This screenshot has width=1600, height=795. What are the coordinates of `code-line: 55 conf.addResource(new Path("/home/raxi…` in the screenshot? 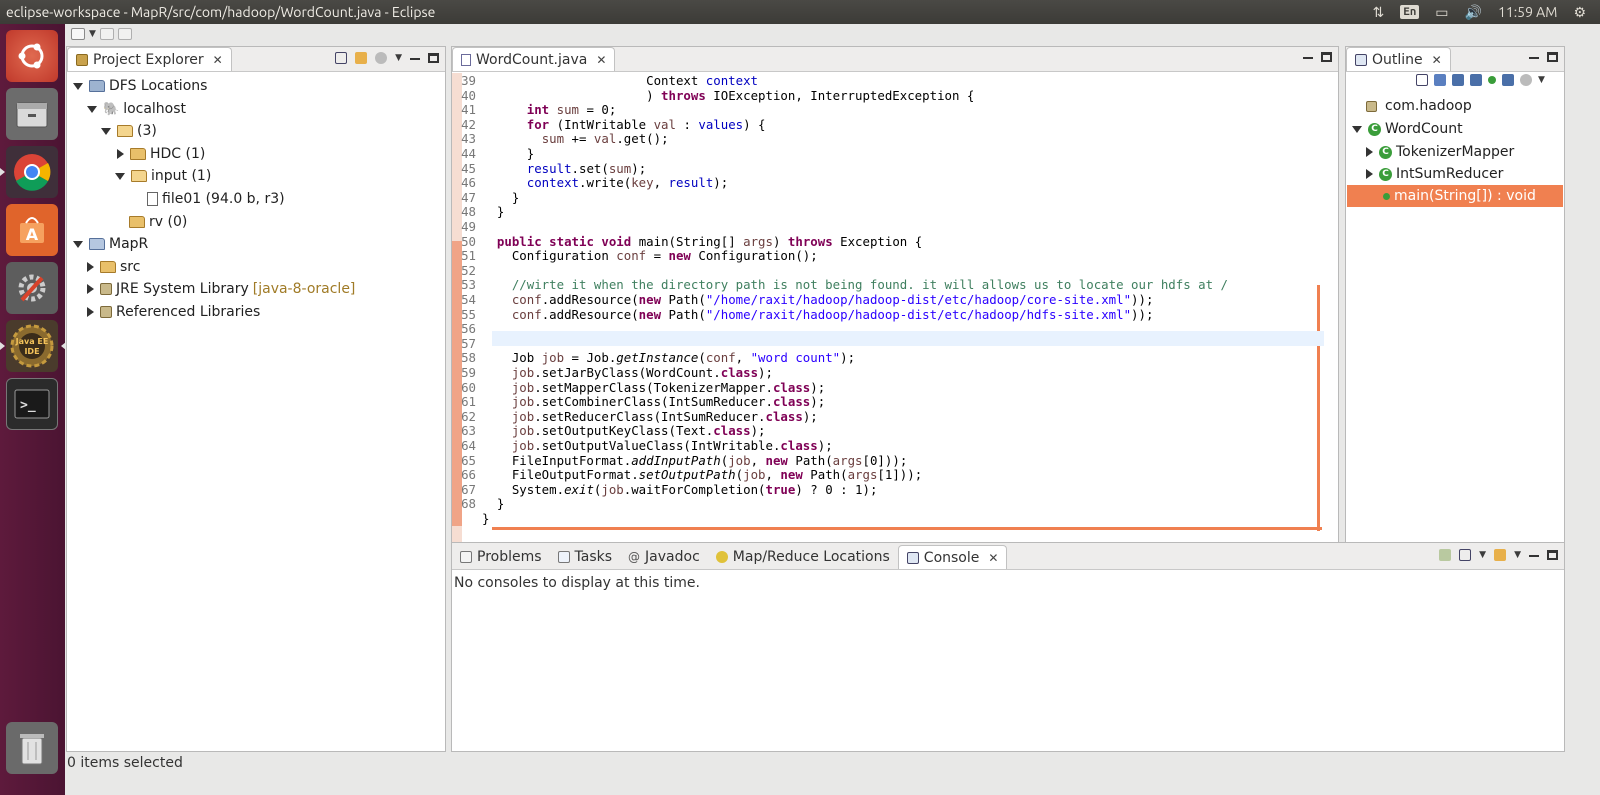 It's located at (802, 314).